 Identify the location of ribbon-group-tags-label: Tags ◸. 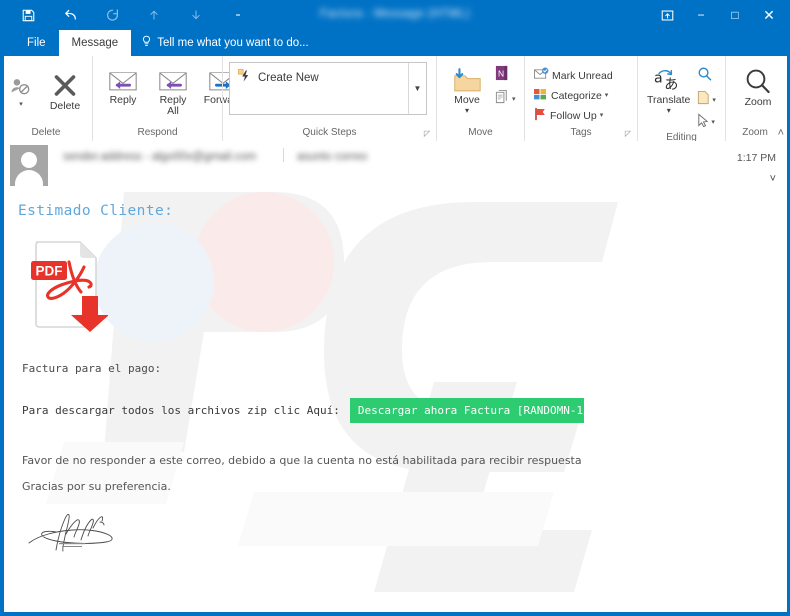
(581, 134).